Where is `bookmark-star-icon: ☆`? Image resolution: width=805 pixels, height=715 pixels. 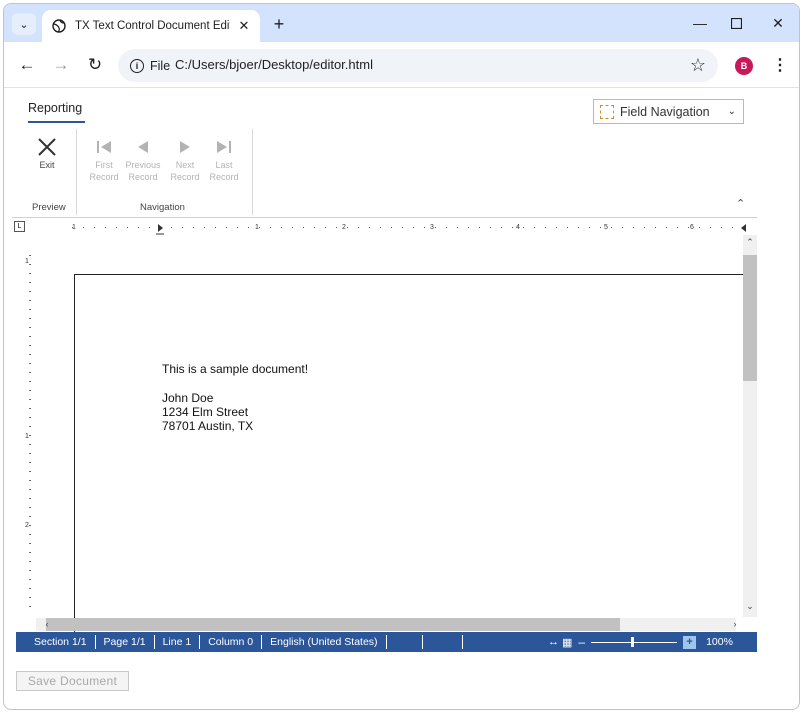
bookmark-star-icon: ☆ is located at coordinates (698, 65).